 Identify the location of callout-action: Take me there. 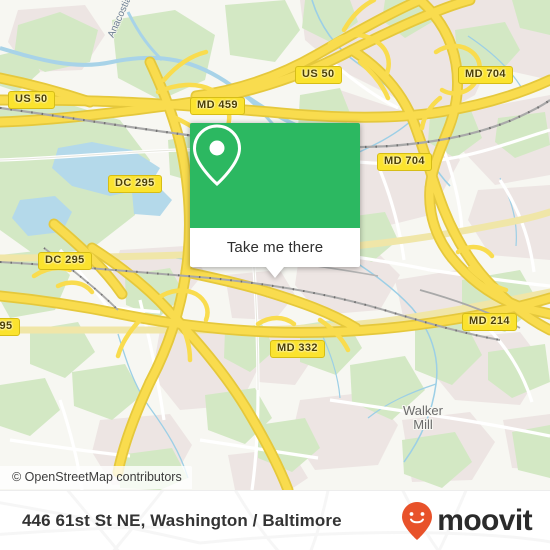
(275, 247).